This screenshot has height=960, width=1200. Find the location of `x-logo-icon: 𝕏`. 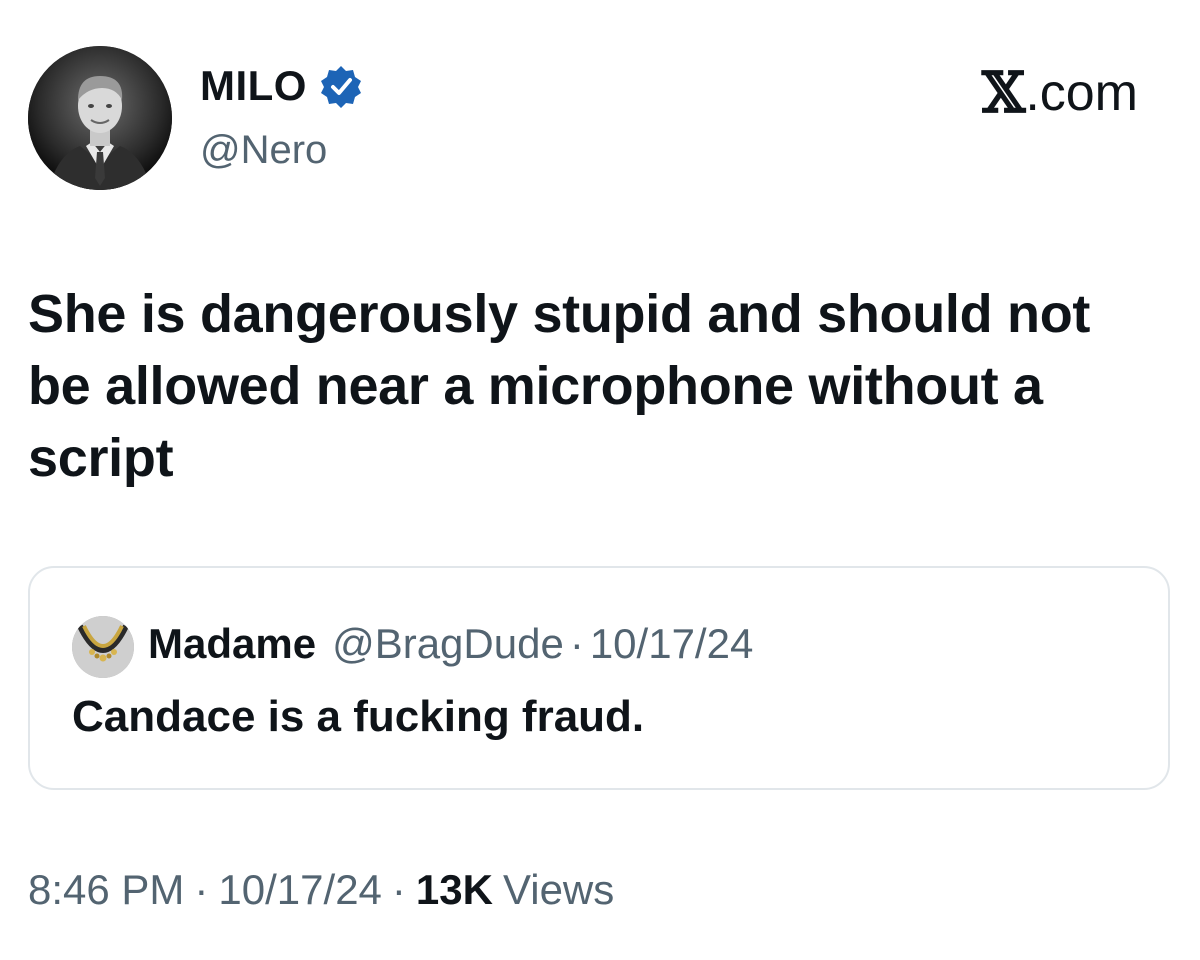

x-logo-icon: 𝕏 is located at coordinates (1003, 93).